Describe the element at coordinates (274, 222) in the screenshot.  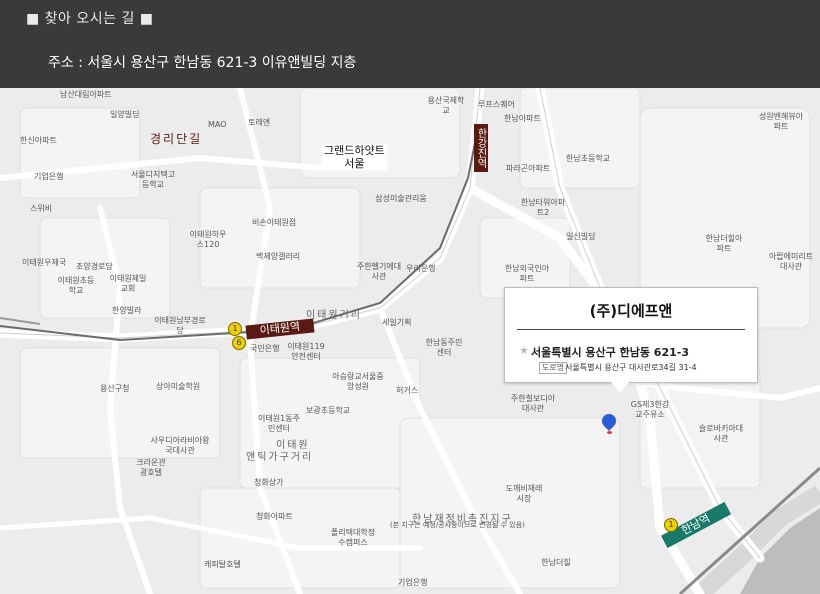
I see `poi-bison: 비손이태원점` at that location.